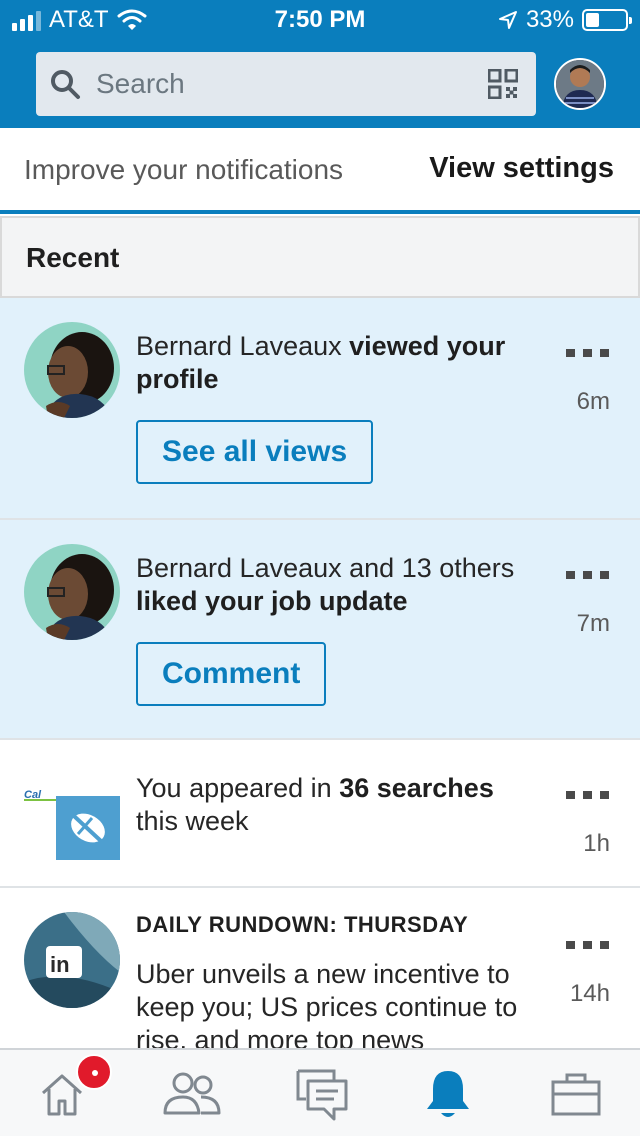 The image size is (640, 1136). Describe the element at coordinates (341, 363) in the screenshot. I see `notification-message: Bernard Laveaux viewed your profile` at that location.